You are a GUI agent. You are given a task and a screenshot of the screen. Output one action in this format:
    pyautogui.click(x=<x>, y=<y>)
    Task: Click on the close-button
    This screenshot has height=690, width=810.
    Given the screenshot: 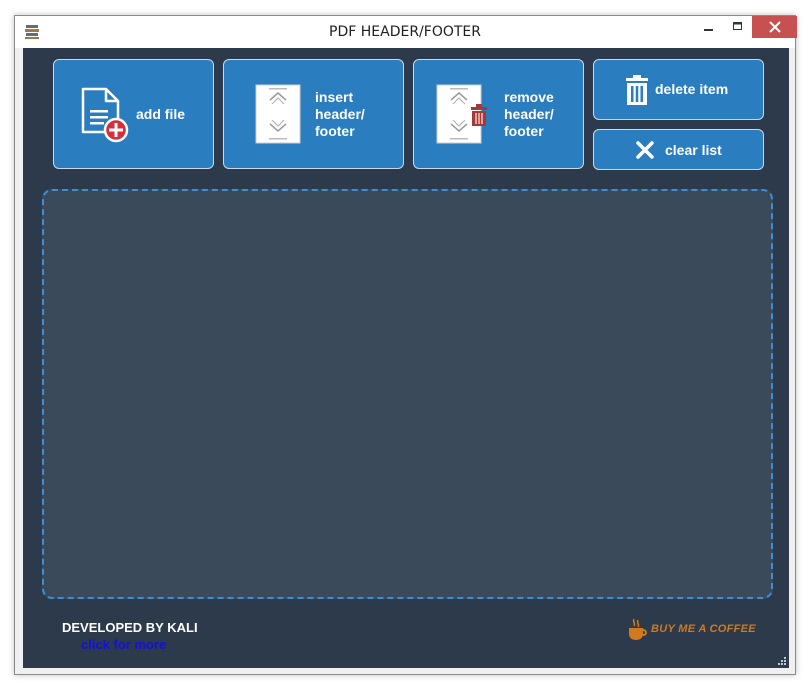 What is the action you would take?
    pyautogui.click(x=774, y=27)
    